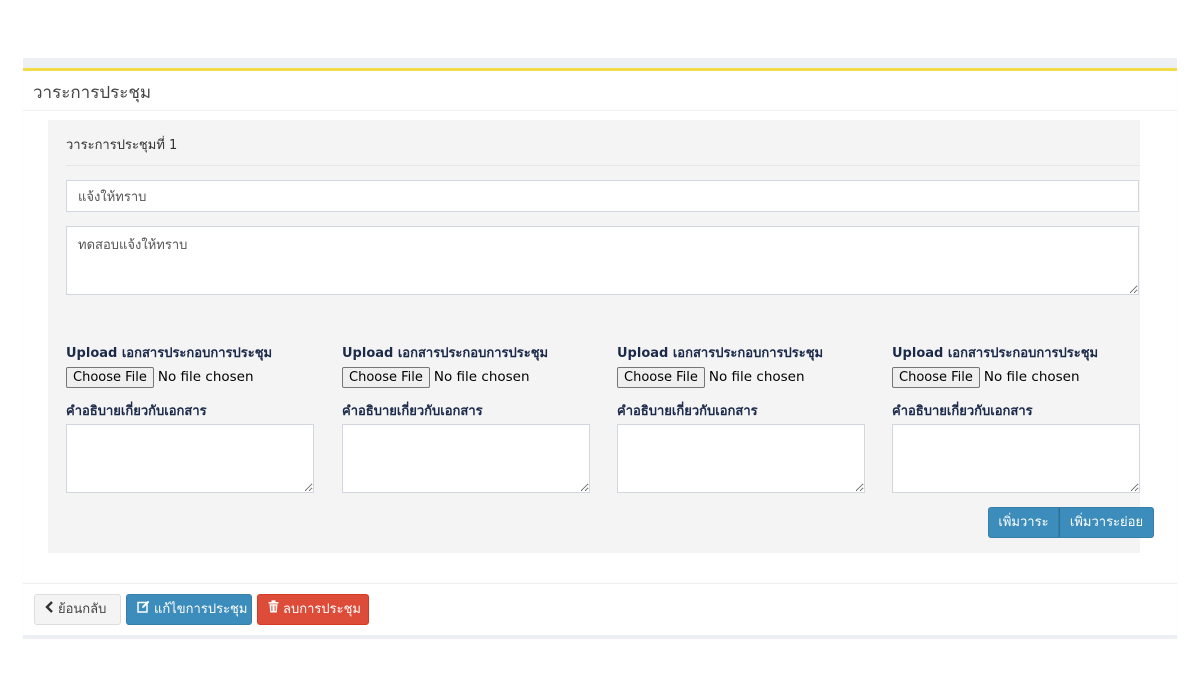  I want to click on agenda-heading: วาระการประชุมที่ 1, so click(122, 145).